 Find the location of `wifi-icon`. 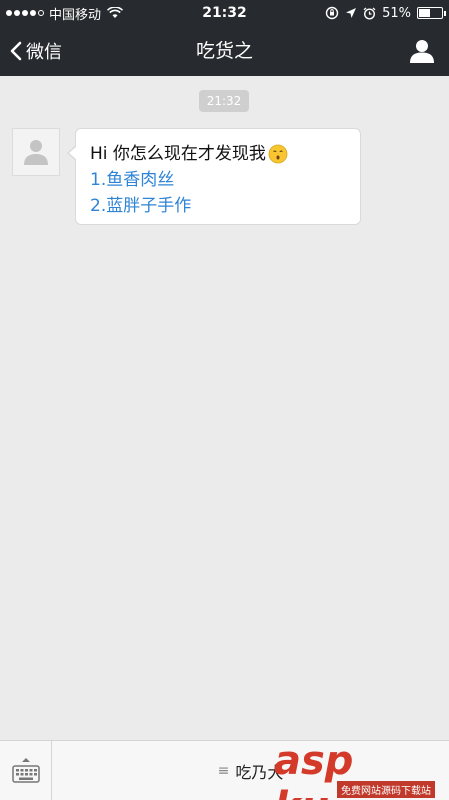

wifi-icon is located at coordinates (115, 12).